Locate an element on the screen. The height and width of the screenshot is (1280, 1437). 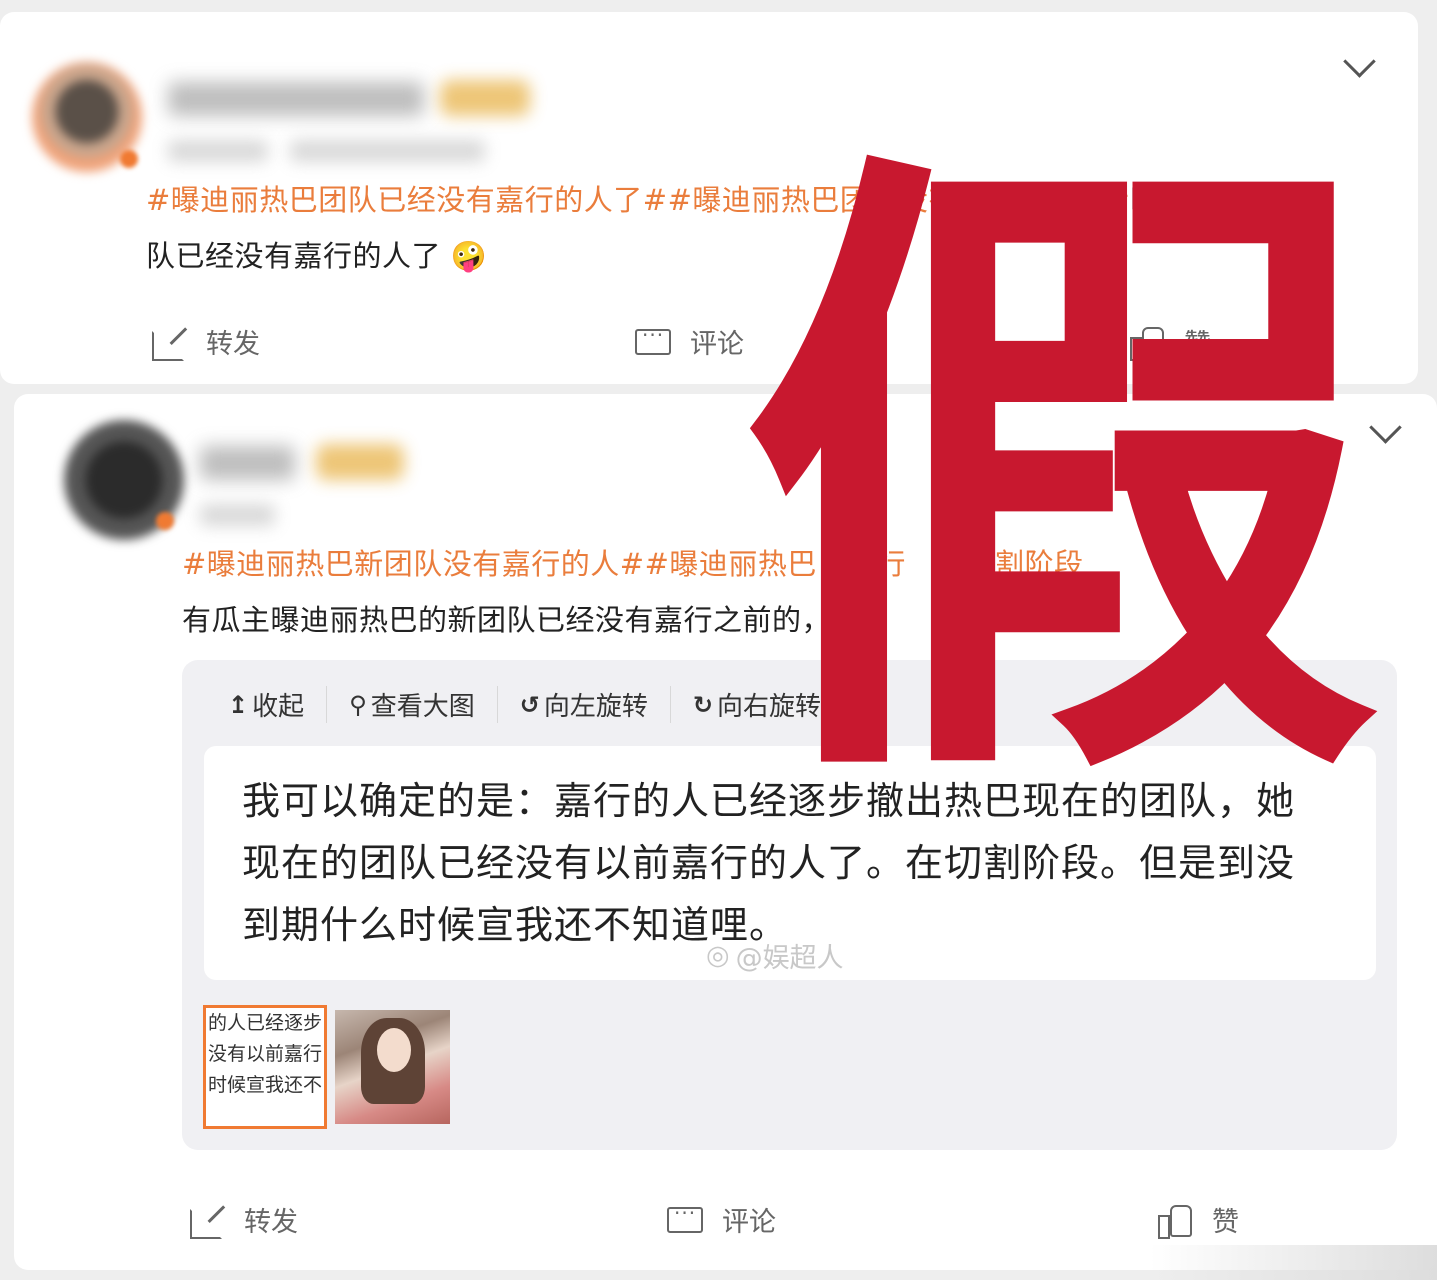
view-large-button: ⚲ 查看大图 is located at coordinates (423, 704).